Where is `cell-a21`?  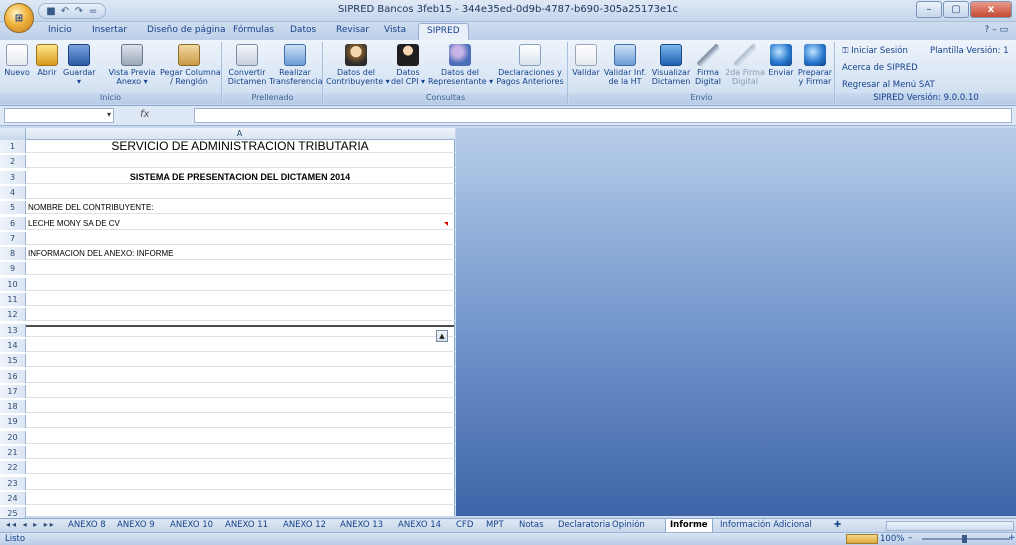 cell-a21 is located at coordinates (240, 452).